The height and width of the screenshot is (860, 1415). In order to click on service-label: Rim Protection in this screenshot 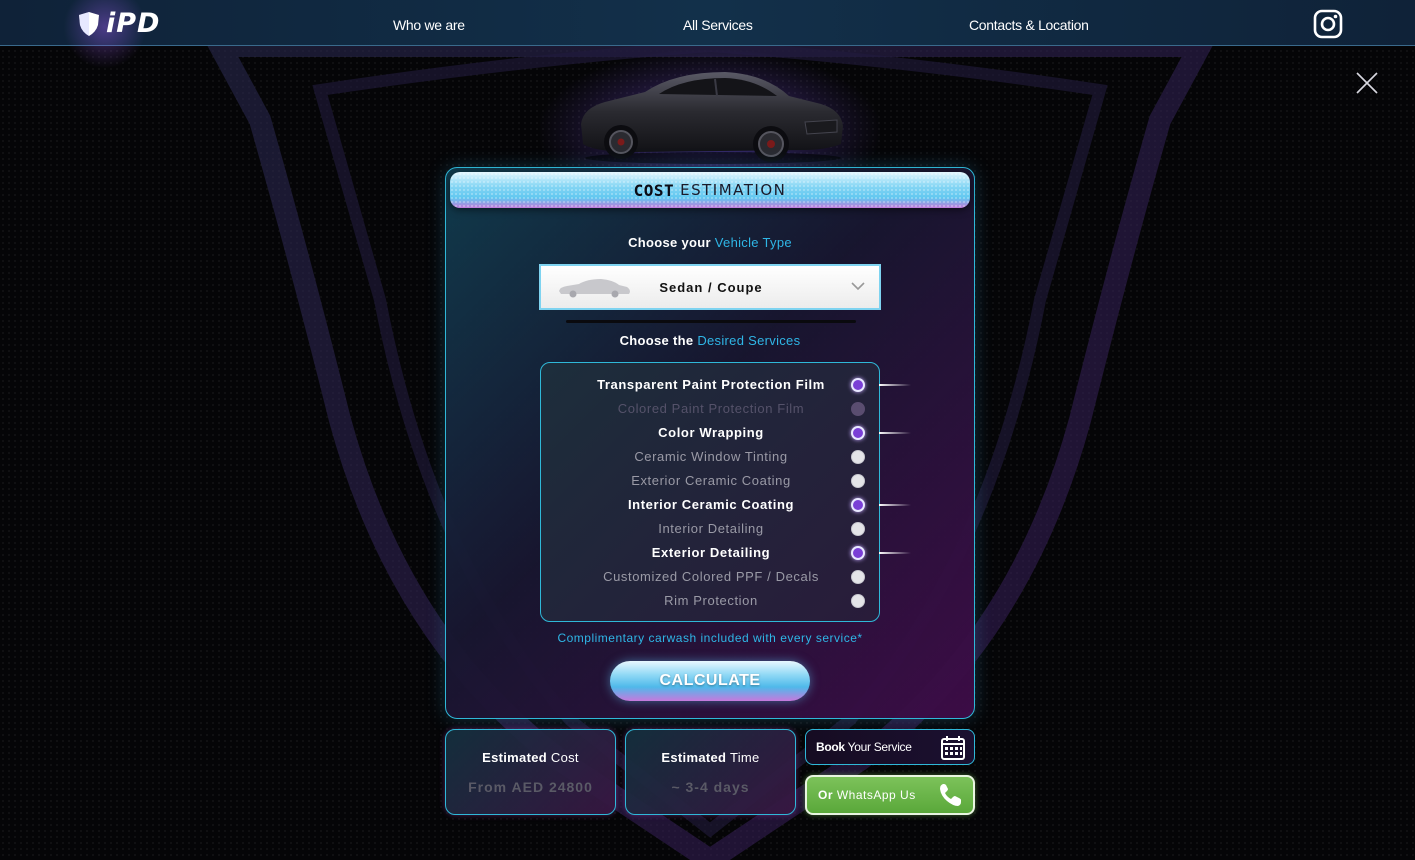, I will do `click(711, 600)`.